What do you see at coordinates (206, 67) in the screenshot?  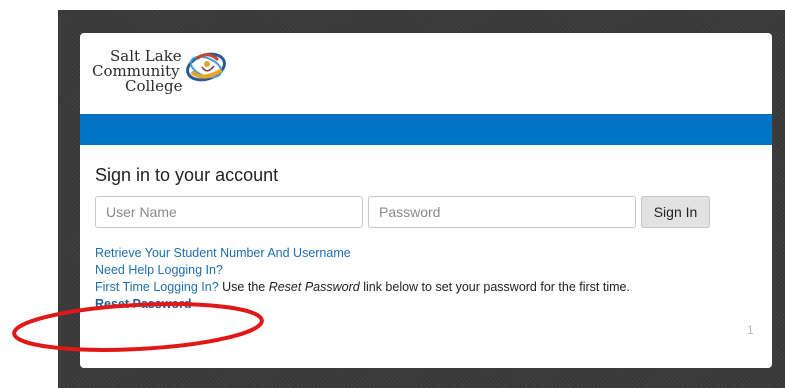 I see `college-emblem-icon` at bounding box center [206, 67].